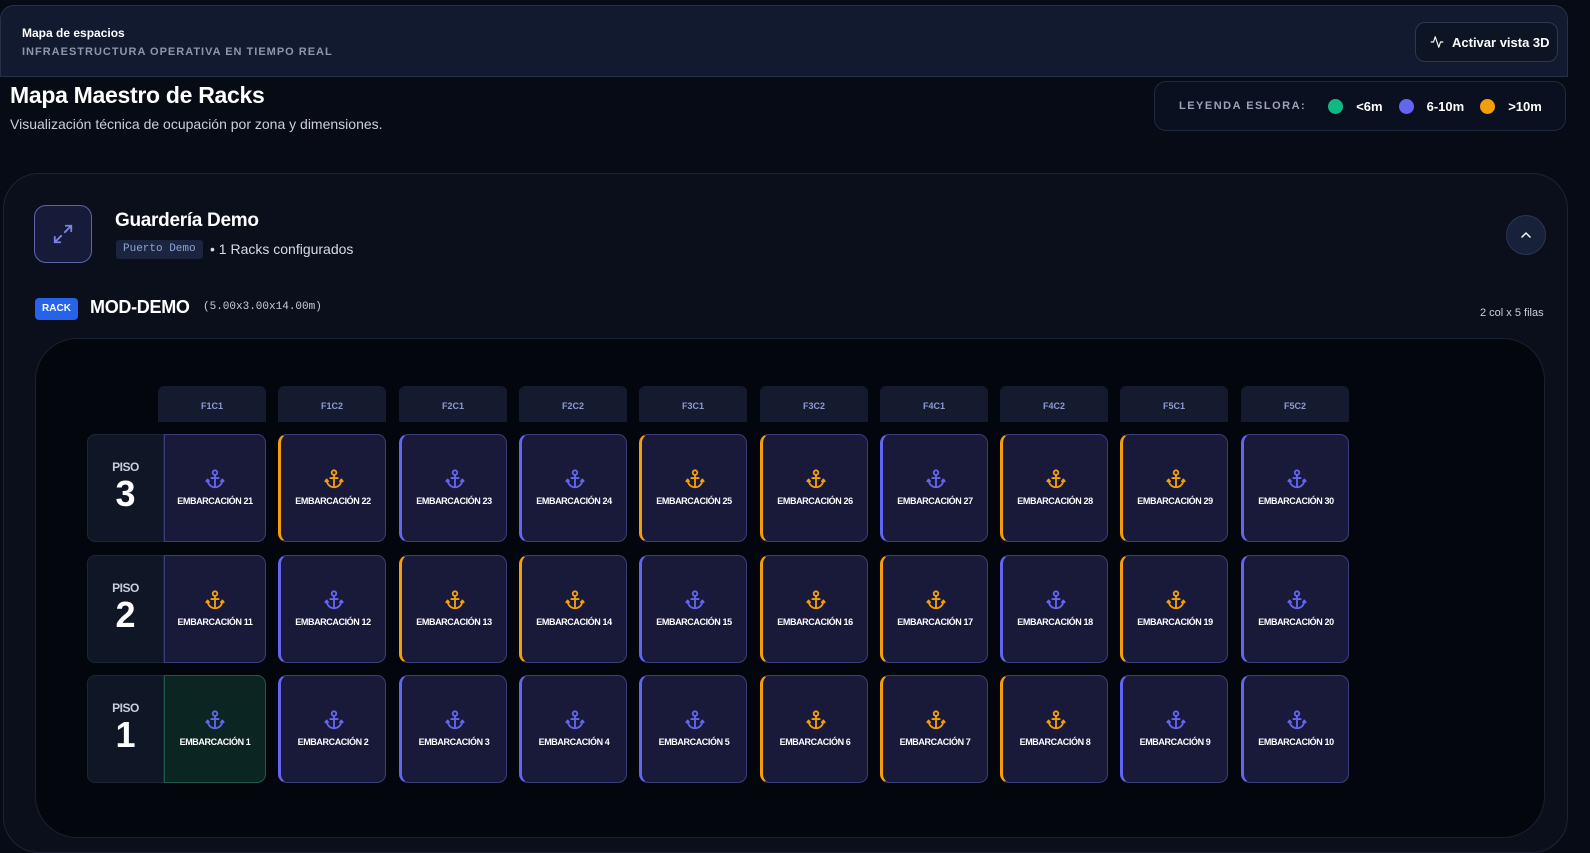  Describe the element at coordinates (333, 501) in the screenshot. I see `berth-label: EMBARCACIÓN 22` at that location.